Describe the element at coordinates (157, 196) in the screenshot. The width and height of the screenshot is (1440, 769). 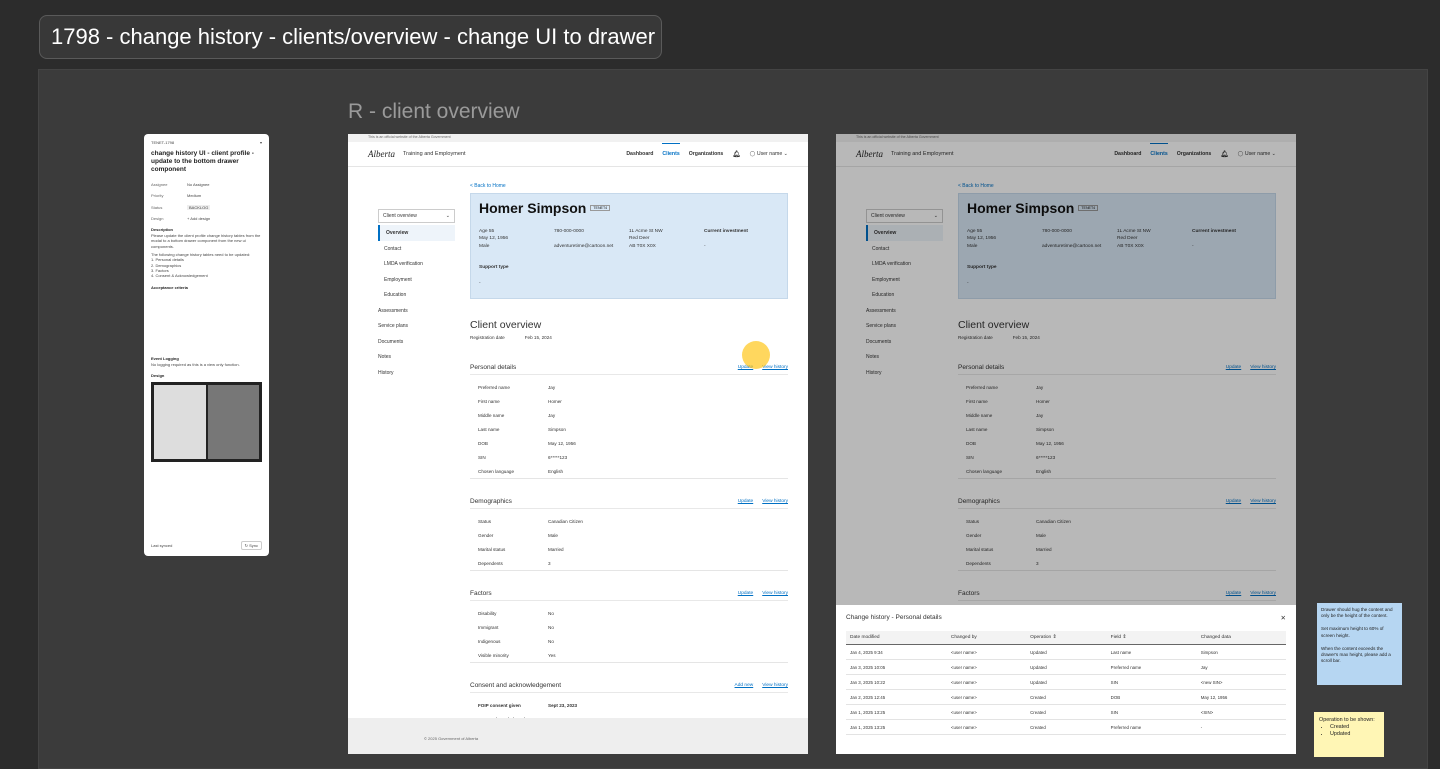
I see `priority-label: Priority` at that location.